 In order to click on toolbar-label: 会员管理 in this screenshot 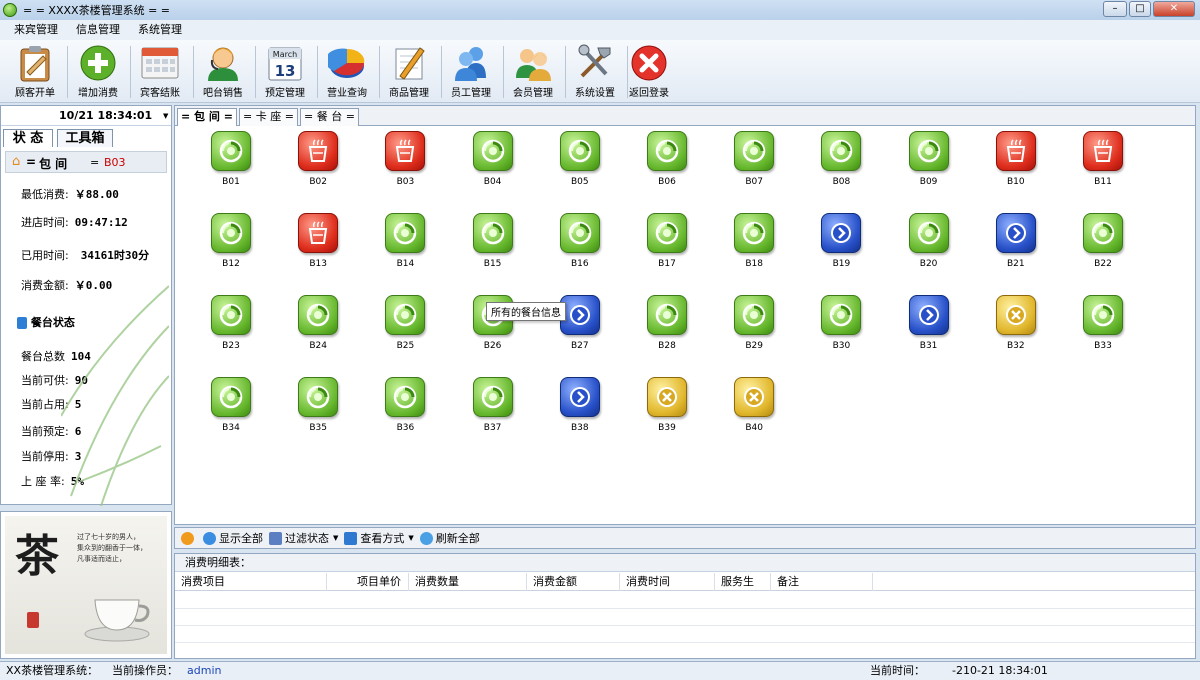, I will do `click(533, 93)`.